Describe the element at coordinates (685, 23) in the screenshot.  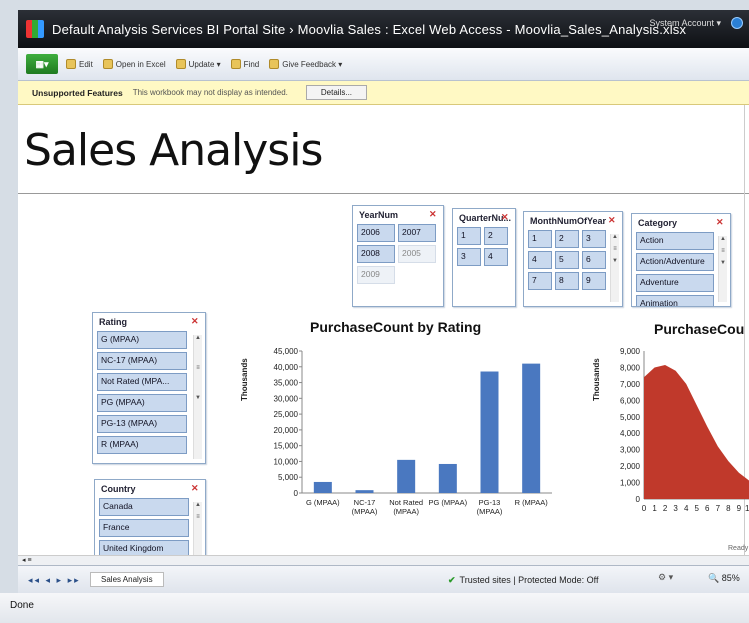
I see `account-menu: System Account ▾` at that location.